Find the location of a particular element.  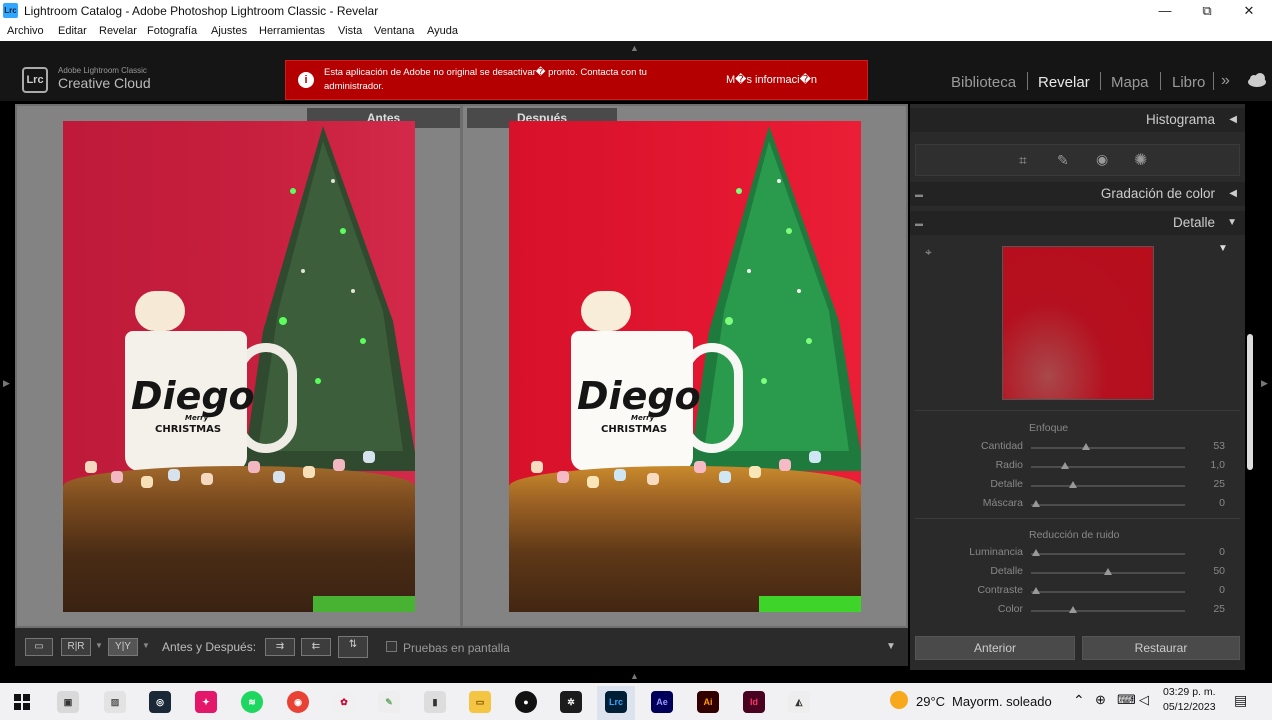

task-view-icon: ▣ is located at coordinates (68, 702).